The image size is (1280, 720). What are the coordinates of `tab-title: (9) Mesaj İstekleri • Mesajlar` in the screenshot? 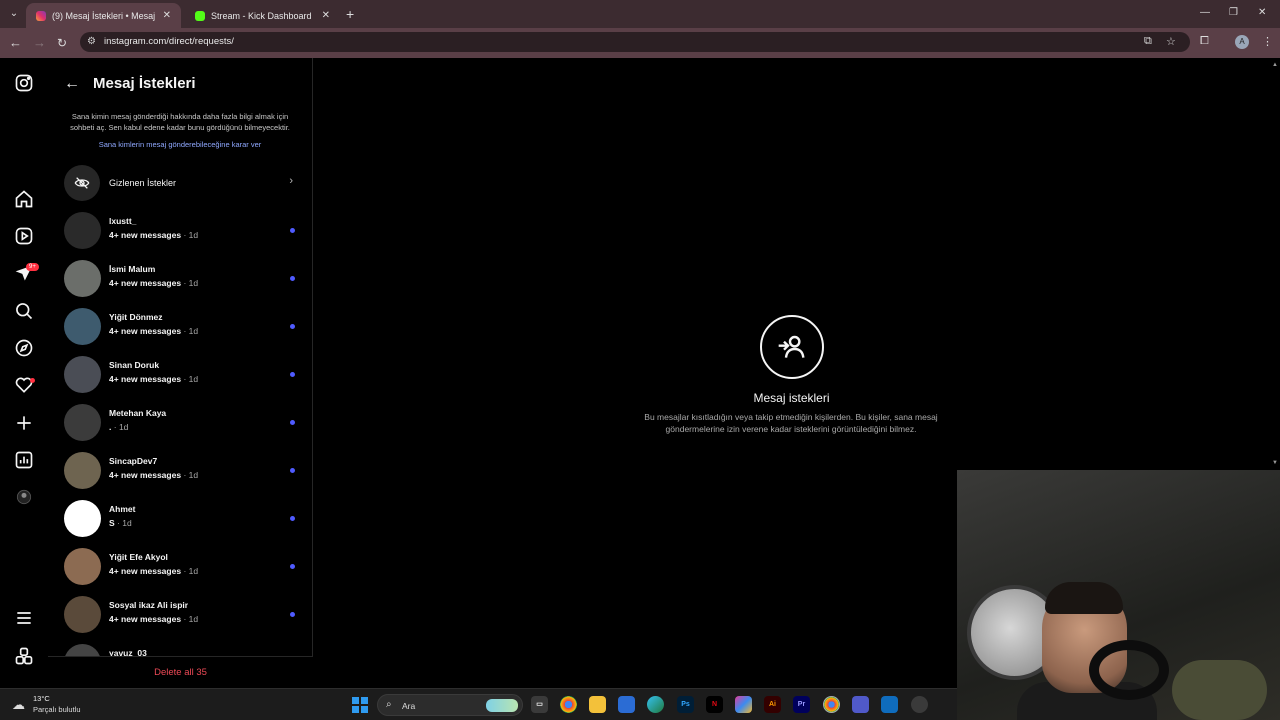 It's located at (103, 15).